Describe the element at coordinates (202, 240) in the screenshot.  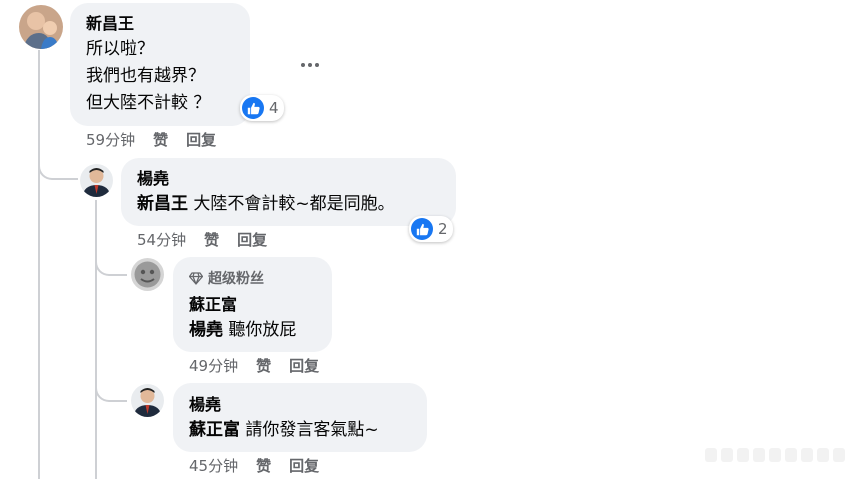
I see `comment-meta-2: 54分钟 赞 回复` at that location.